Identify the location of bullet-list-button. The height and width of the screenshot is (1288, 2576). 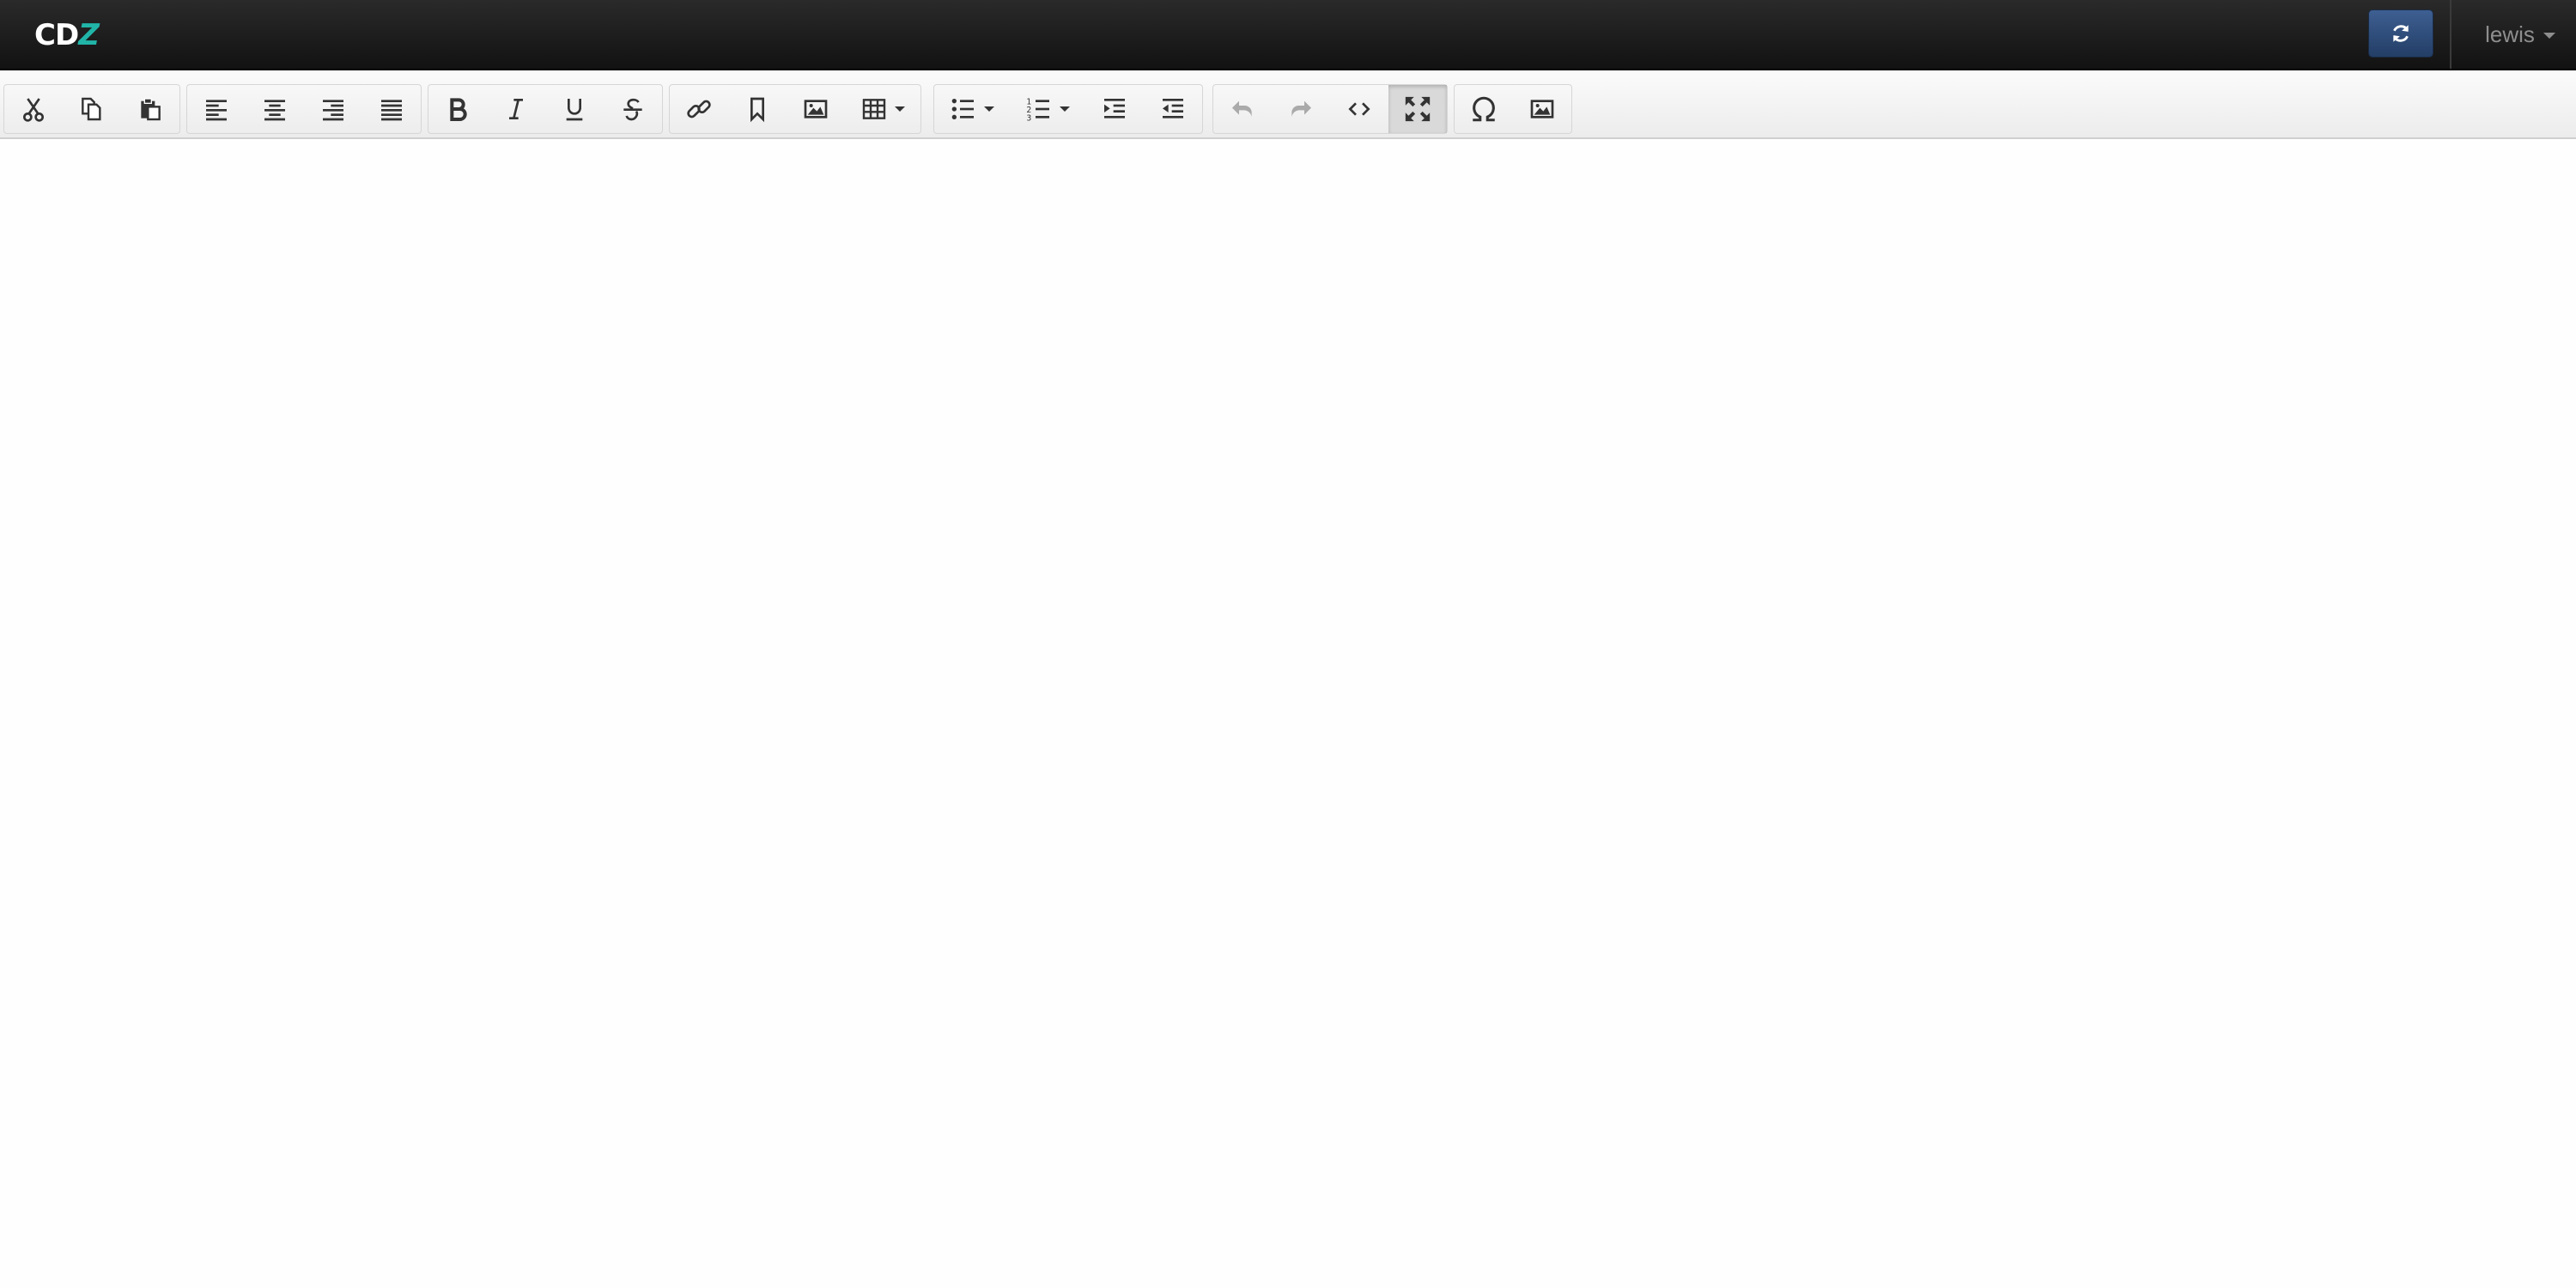
(972, 109).